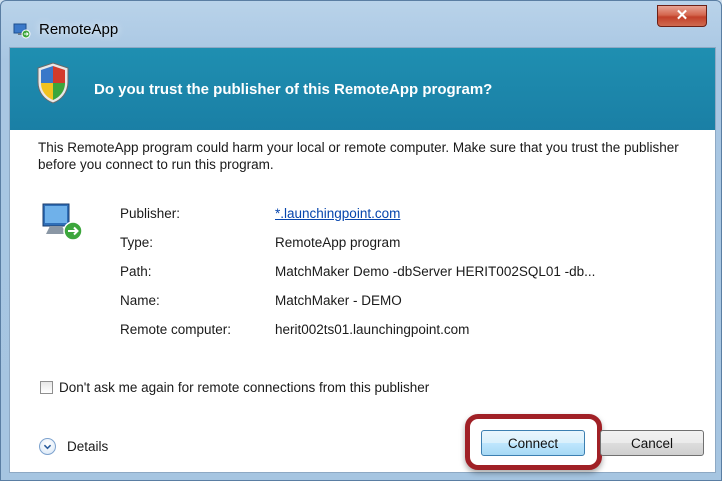  Describe the element at coordinates (337, 213) in the screenshot. I see `publisher-link: *.launchingpoint.com` at that location.